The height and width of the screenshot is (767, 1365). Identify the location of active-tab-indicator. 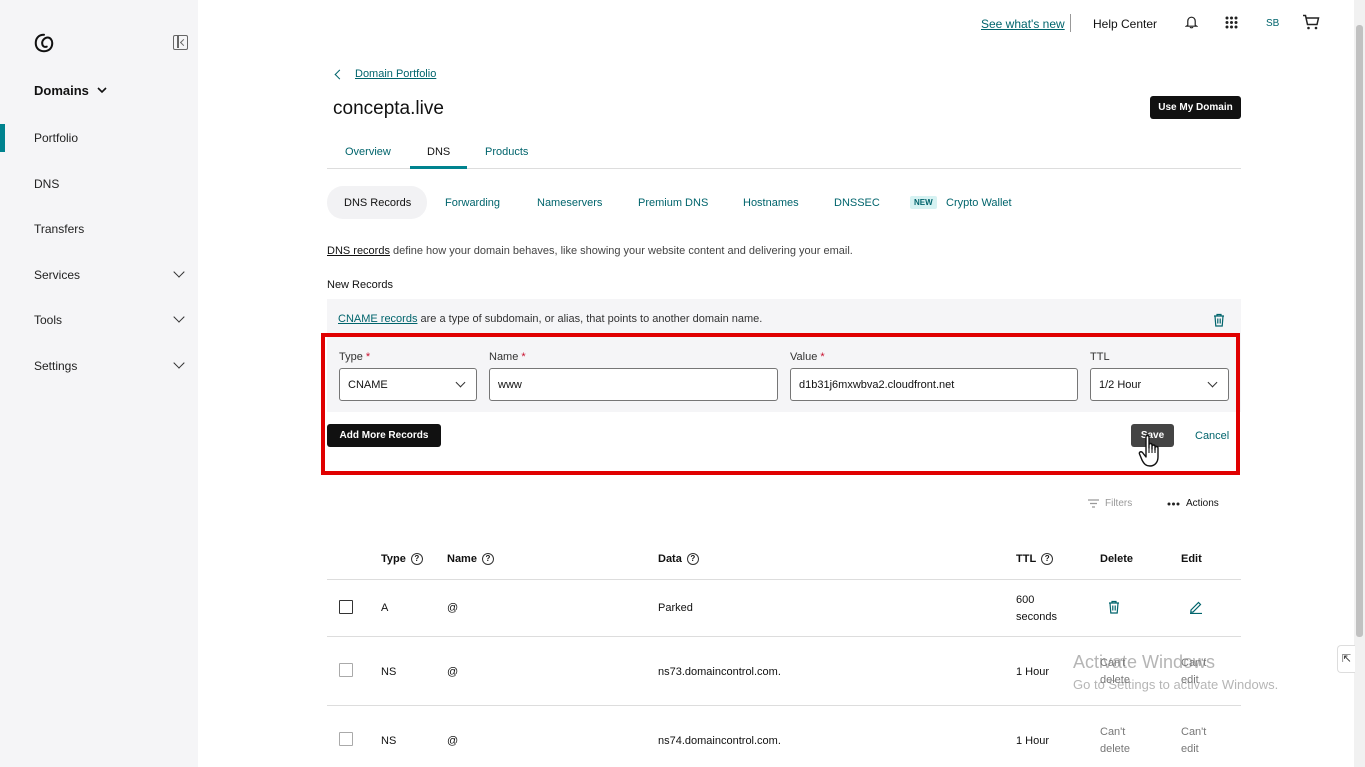
(438, 167).